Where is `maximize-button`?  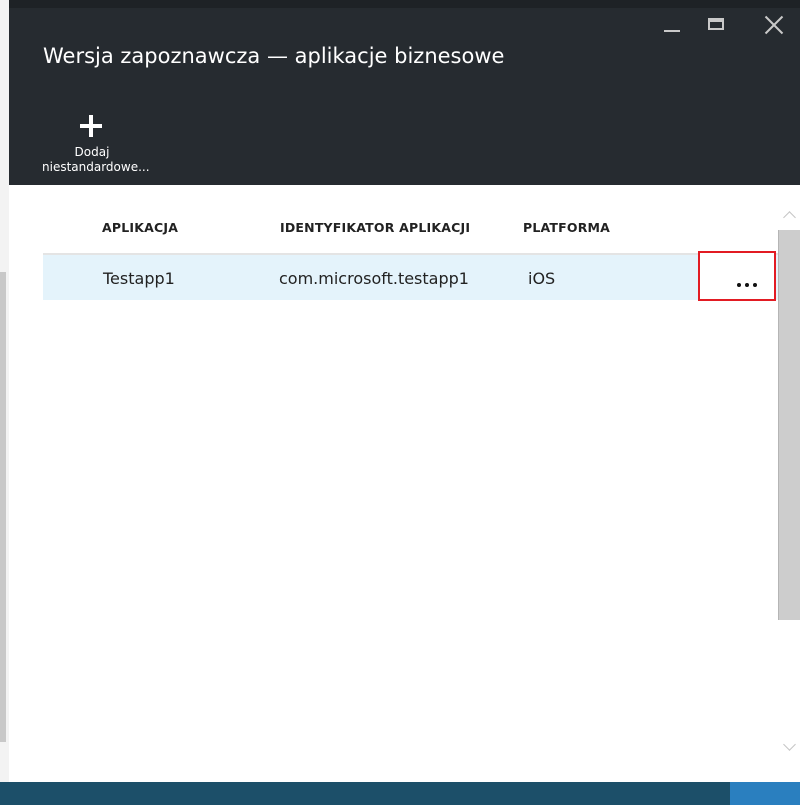
maximize-button is located at coordinates (723, 25).